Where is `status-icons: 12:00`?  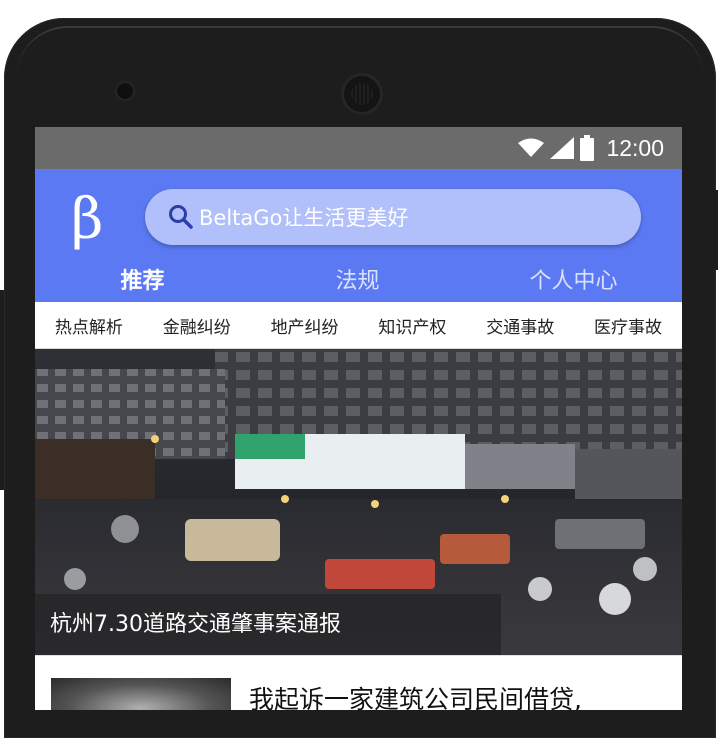
status-icons: 12:00 is located at coordinates (591, 148).